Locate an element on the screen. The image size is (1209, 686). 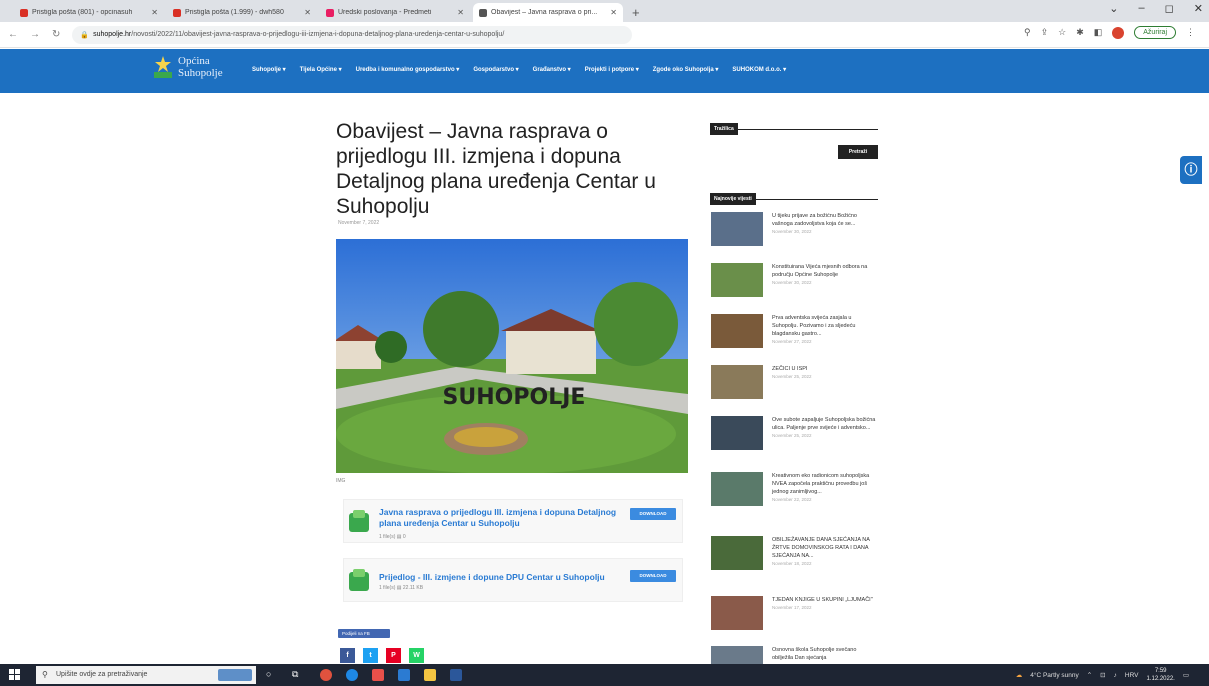
menu-item: Zgode oko Suhopolja ▾ is located at coordinates (686, 69).